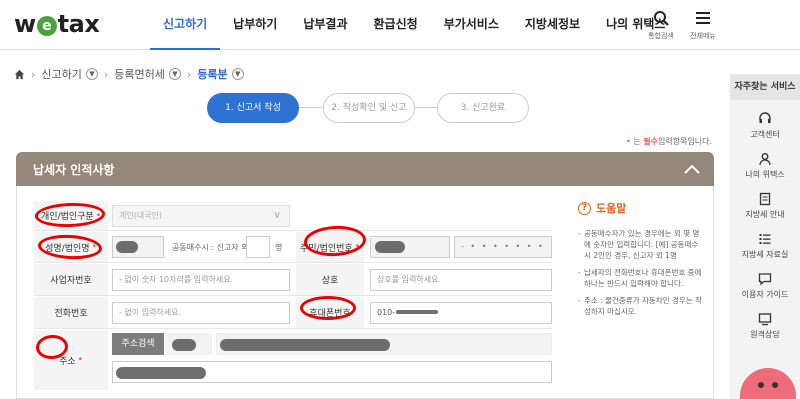  I want to click on required-note-bold: 필수, so click(650, 141).